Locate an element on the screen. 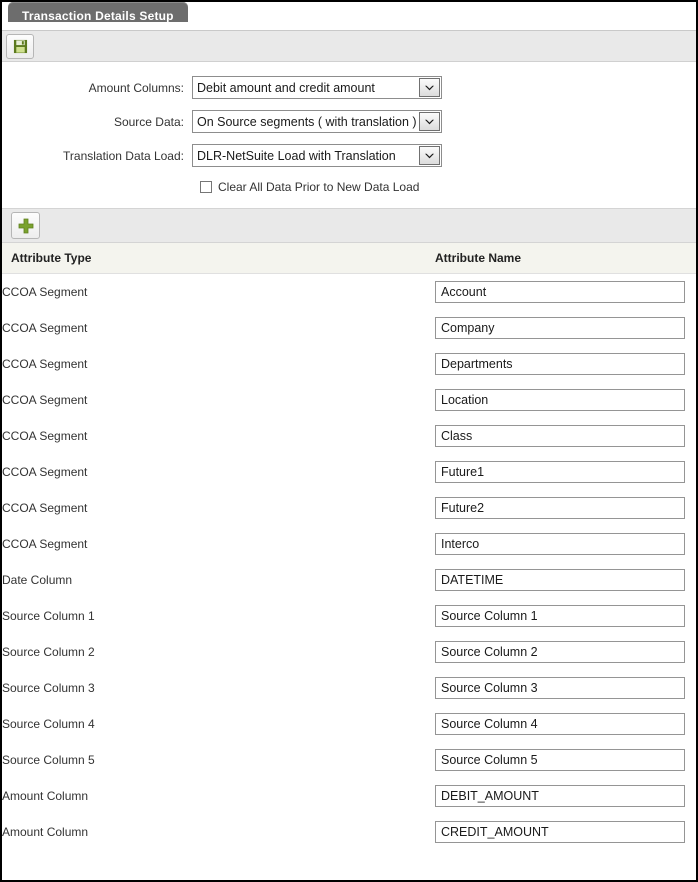 The image size is (698, 882). attribute-name-input: Location is located at coordinates (560, 400).